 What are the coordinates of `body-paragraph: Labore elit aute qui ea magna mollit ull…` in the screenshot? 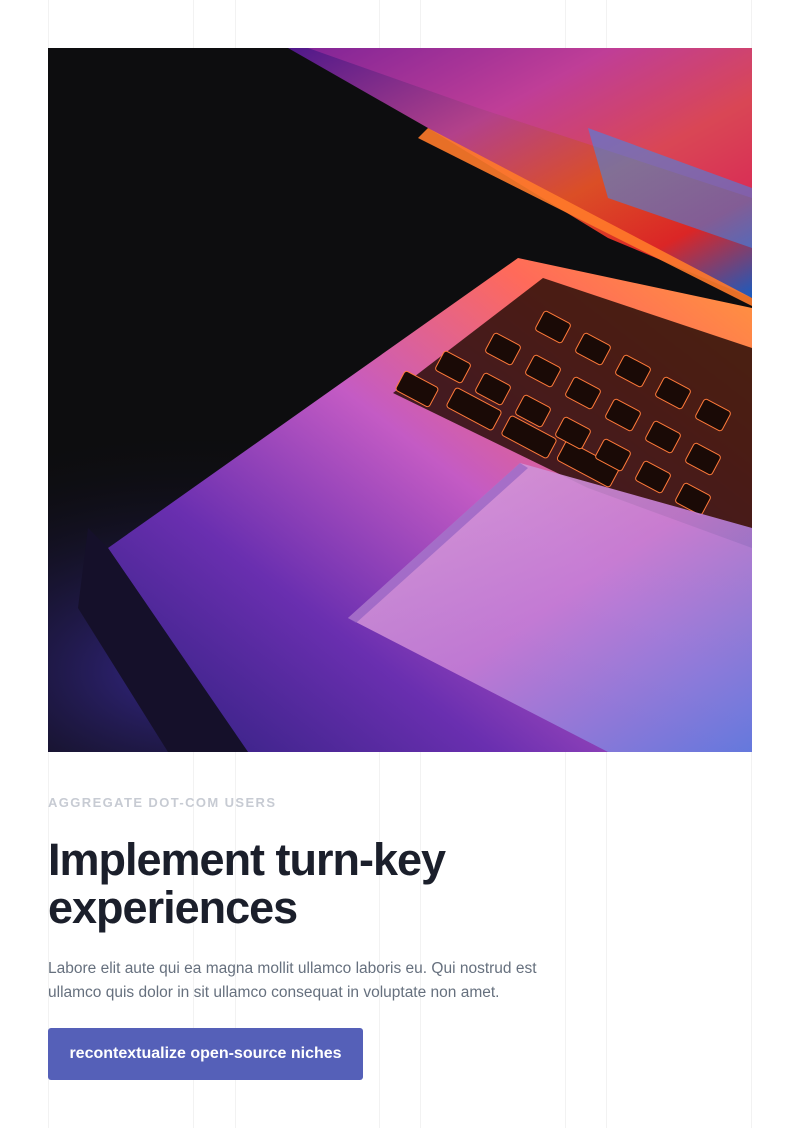 It's located at (292, 980).